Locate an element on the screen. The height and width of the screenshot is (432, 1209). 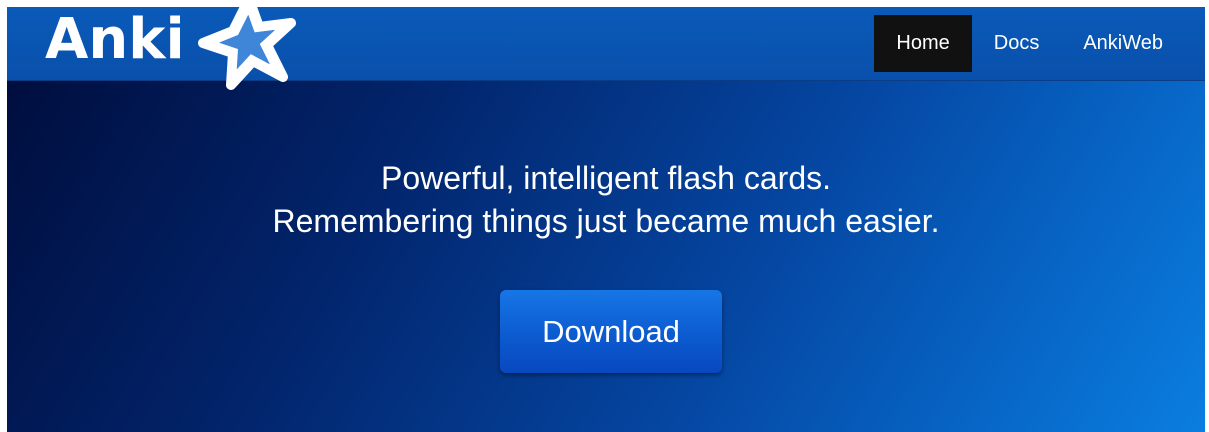
nav-home: Home is located at coordinates (923, 43).